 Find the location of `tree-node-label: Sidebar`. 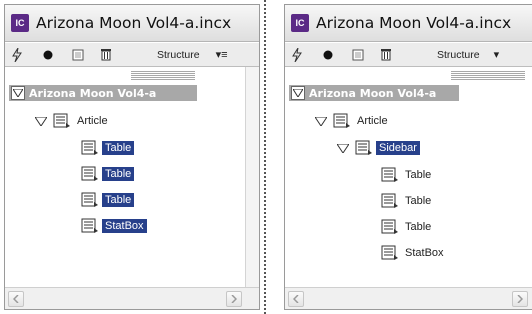

tree-node-label: Sidebar is located at coordinates (398, 148).